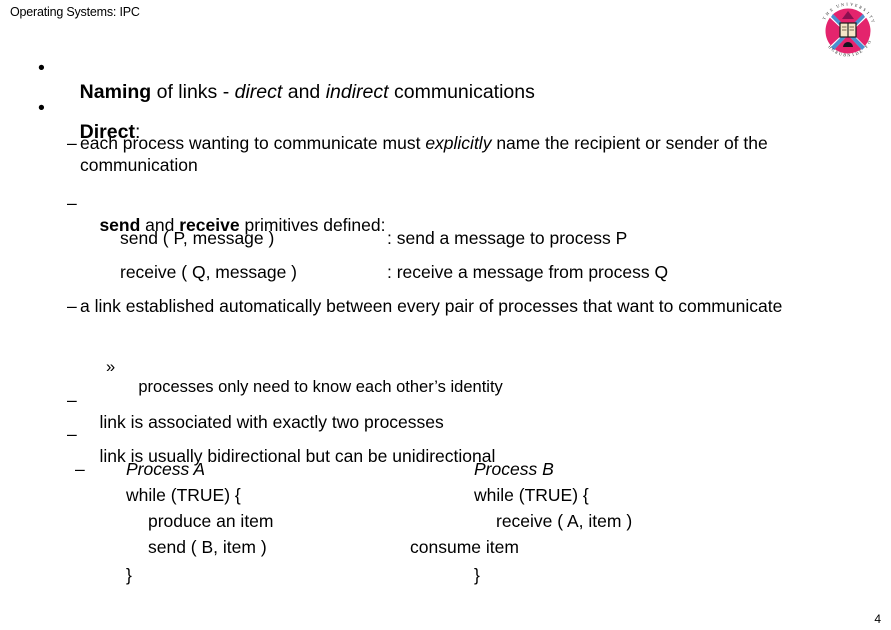 This screenshot has height=630, width=891. I want to click on bullet-naming-text-3: communications, so click(461, 92).